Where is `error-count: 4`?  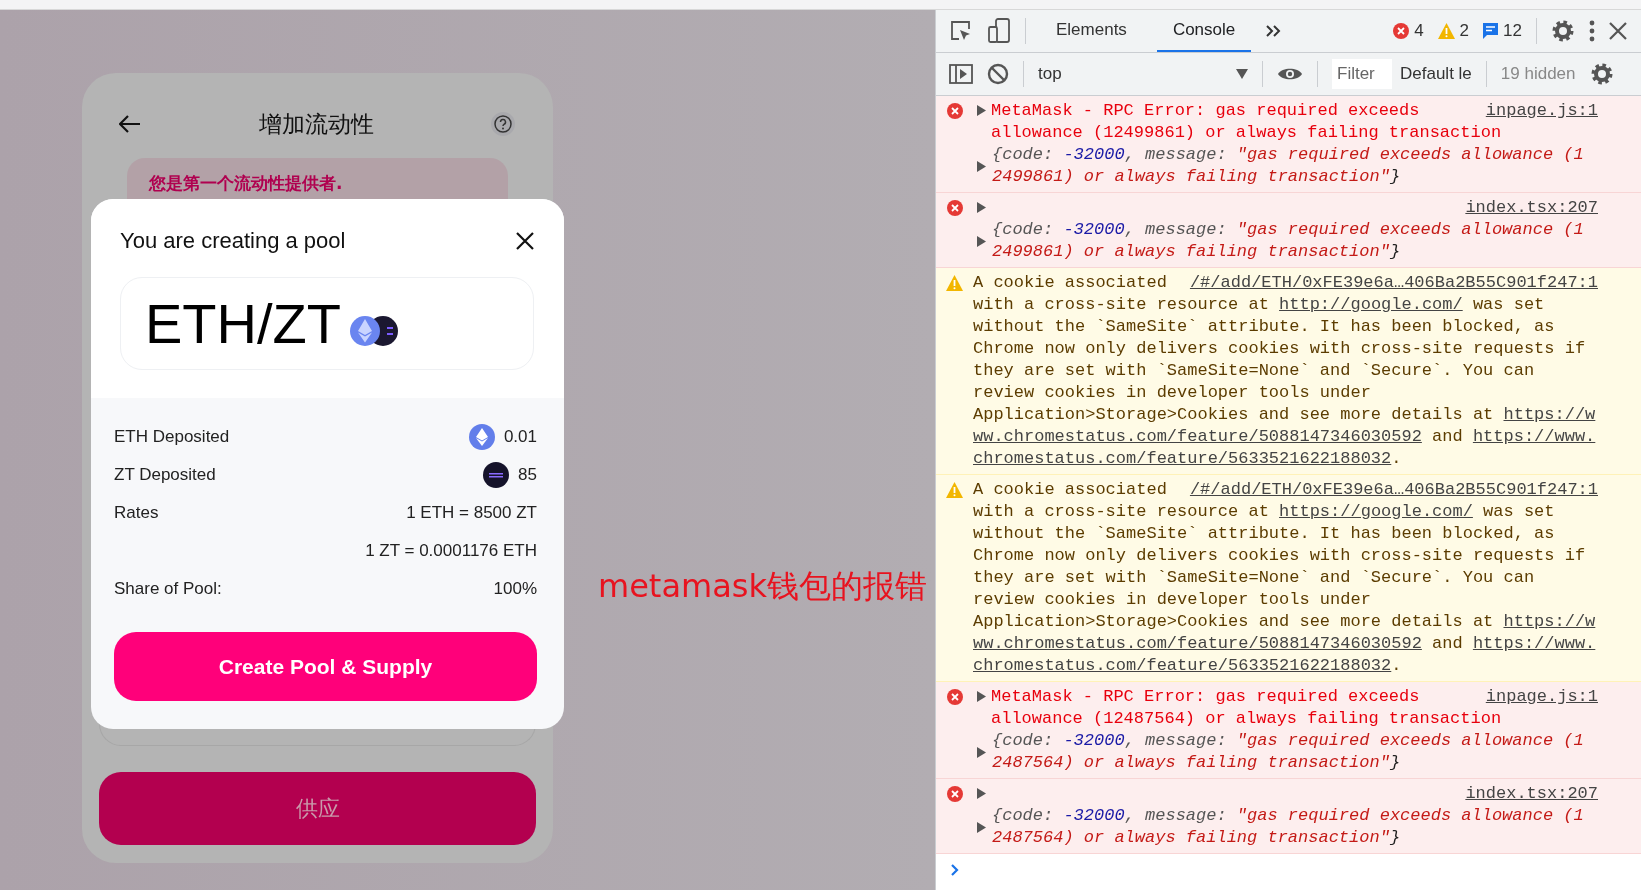 error-count: 4 is located at coordinates (1419, 31).